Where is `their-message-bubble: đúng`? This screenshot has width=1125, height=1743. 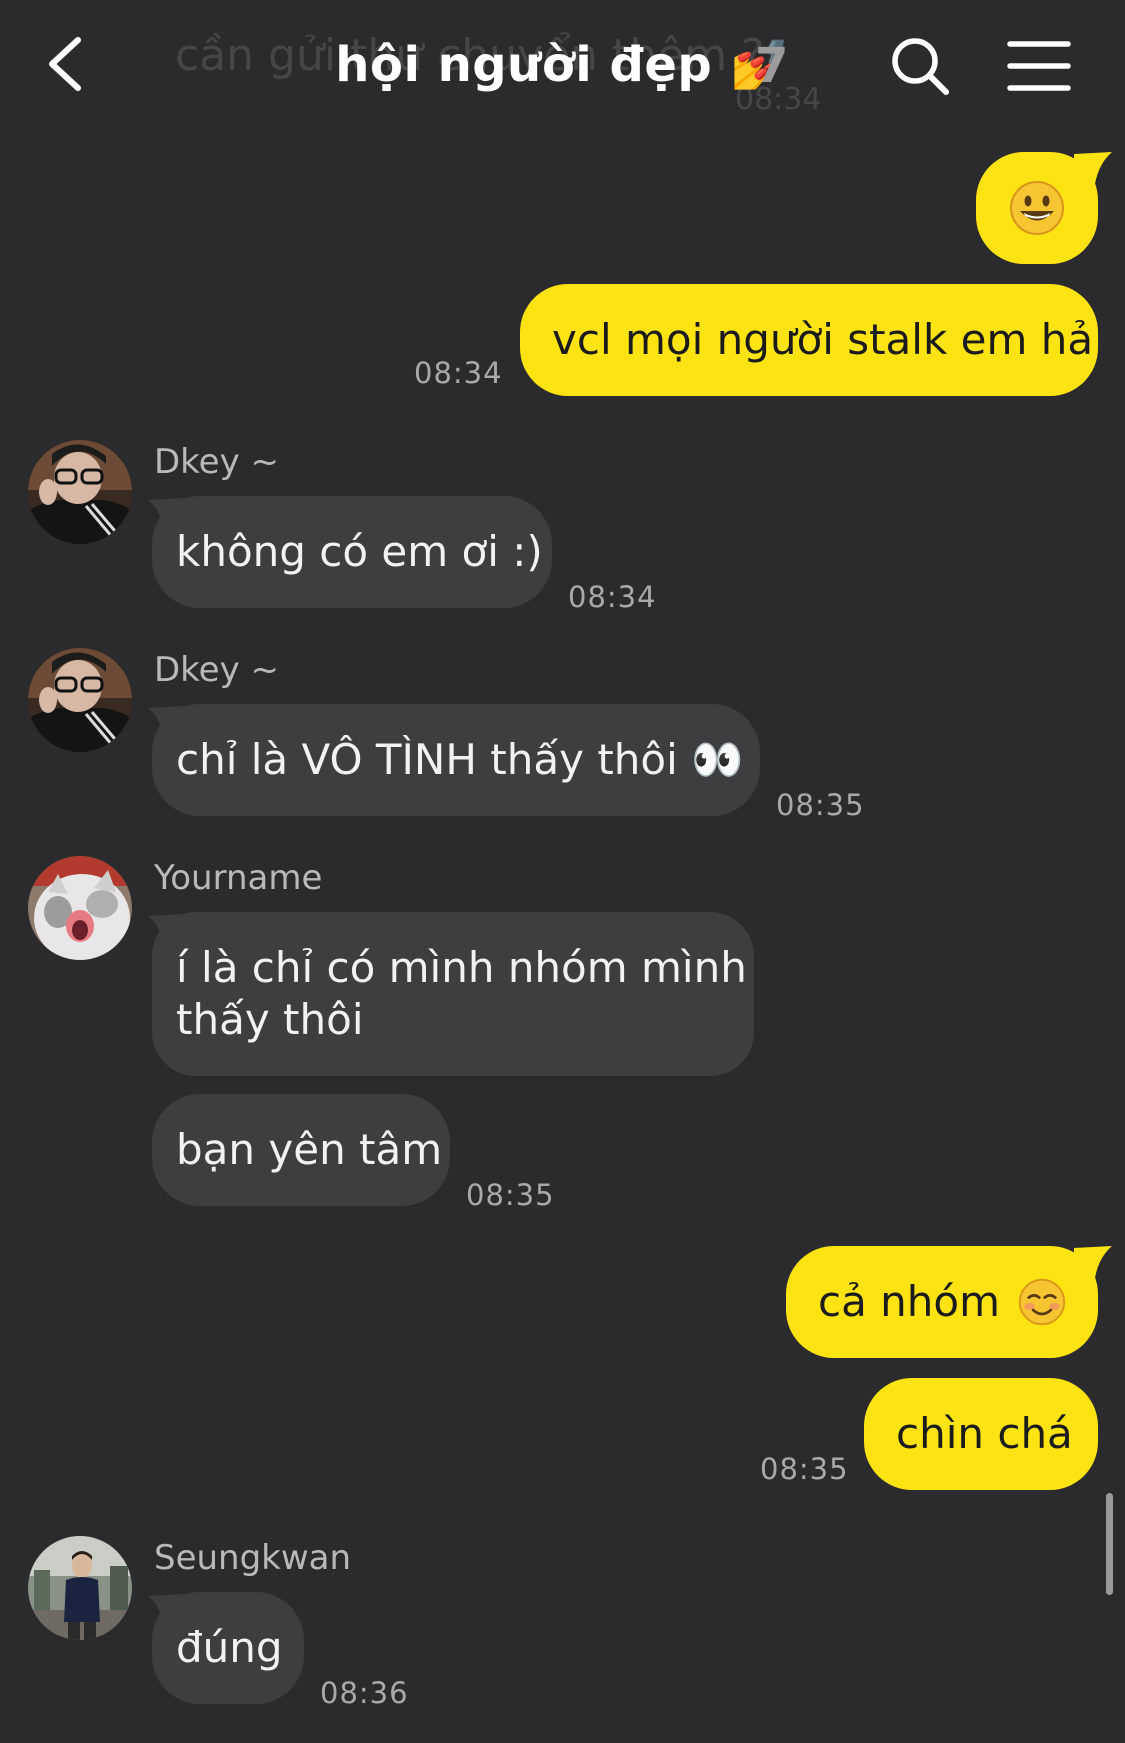 their-message-bubble: đúng is located at coordinates (228, 1648).